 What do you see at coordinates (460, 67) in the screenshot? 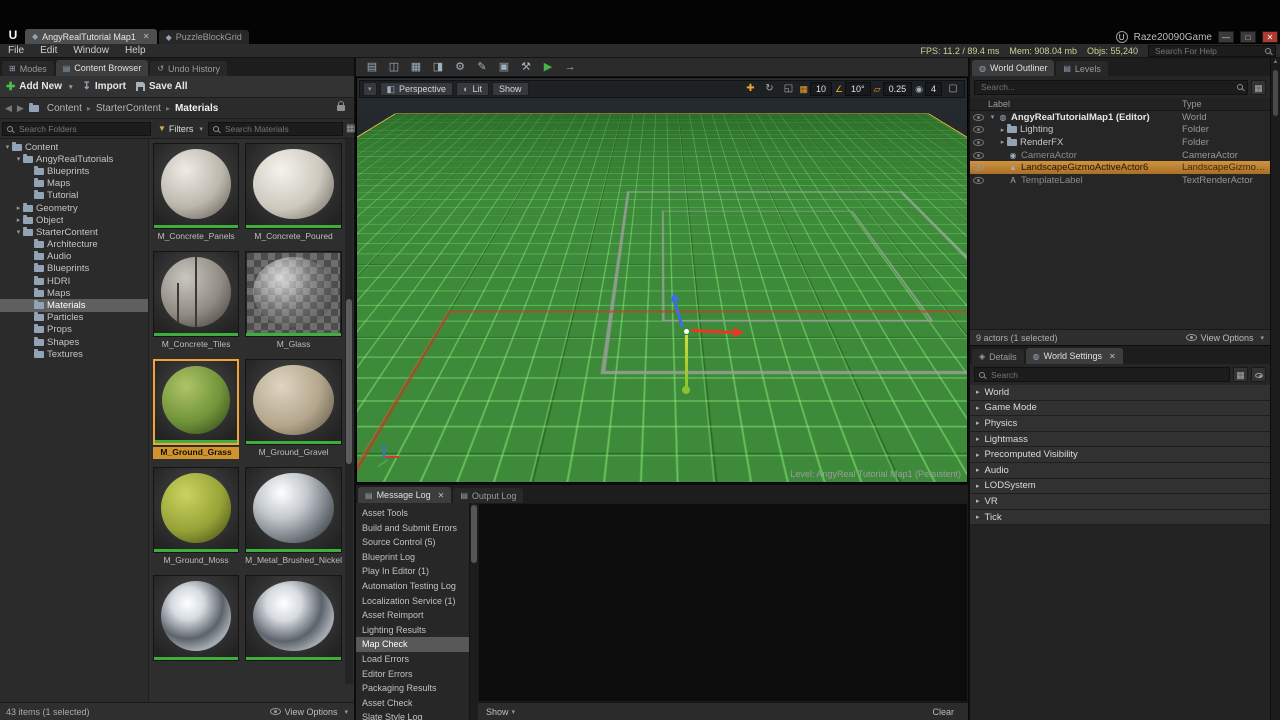
I see `settings-icon: ⚙` at bounding box center [460, 67].